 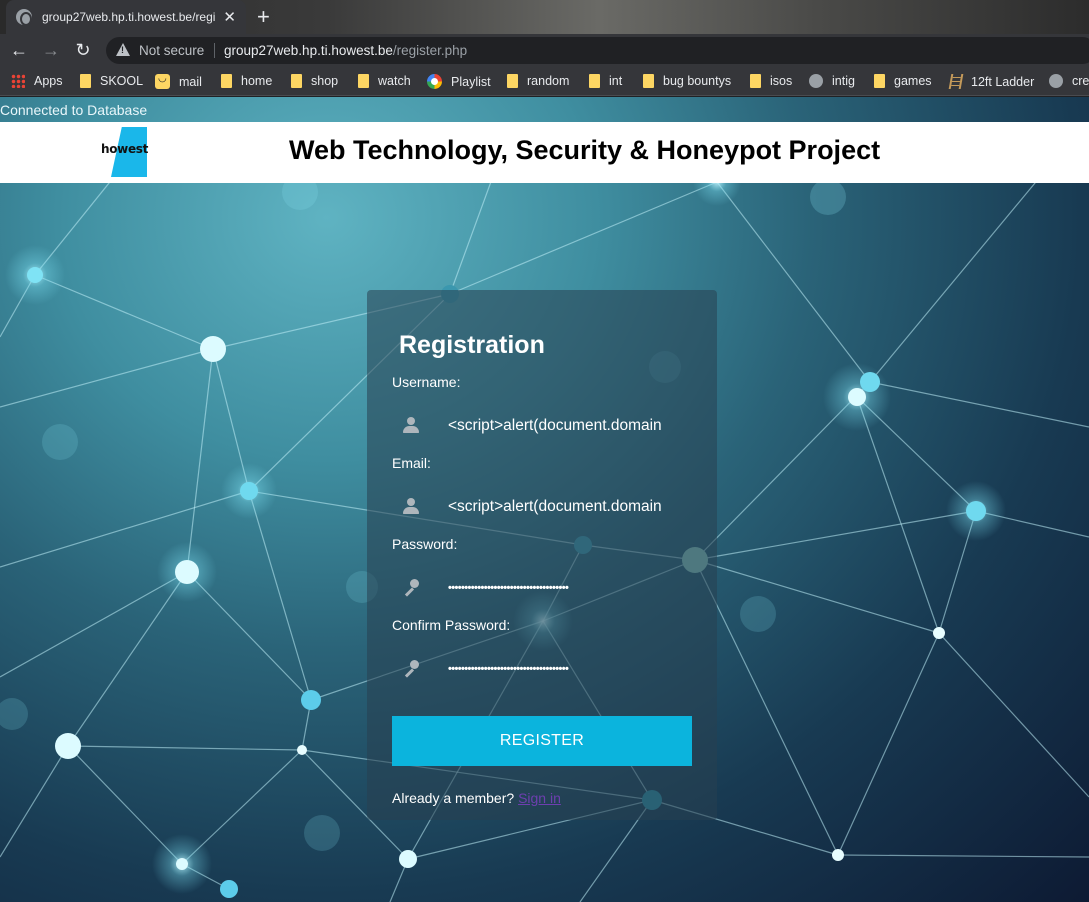 What do you see at coordinates (308, 50) in the screenshot?
I see `url-host: group27web.hp.ti.howest.be` at bounding box center [308, 50].